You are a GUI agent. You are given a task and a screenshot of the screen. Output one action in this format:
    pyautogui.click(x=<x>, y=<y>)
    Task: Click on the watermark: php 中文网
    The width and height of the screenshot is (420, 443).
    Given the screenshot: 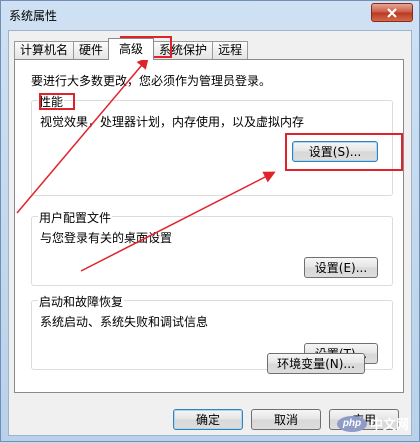 What is the action you would take?
    pyautogui.click(x=372, y=423)
    